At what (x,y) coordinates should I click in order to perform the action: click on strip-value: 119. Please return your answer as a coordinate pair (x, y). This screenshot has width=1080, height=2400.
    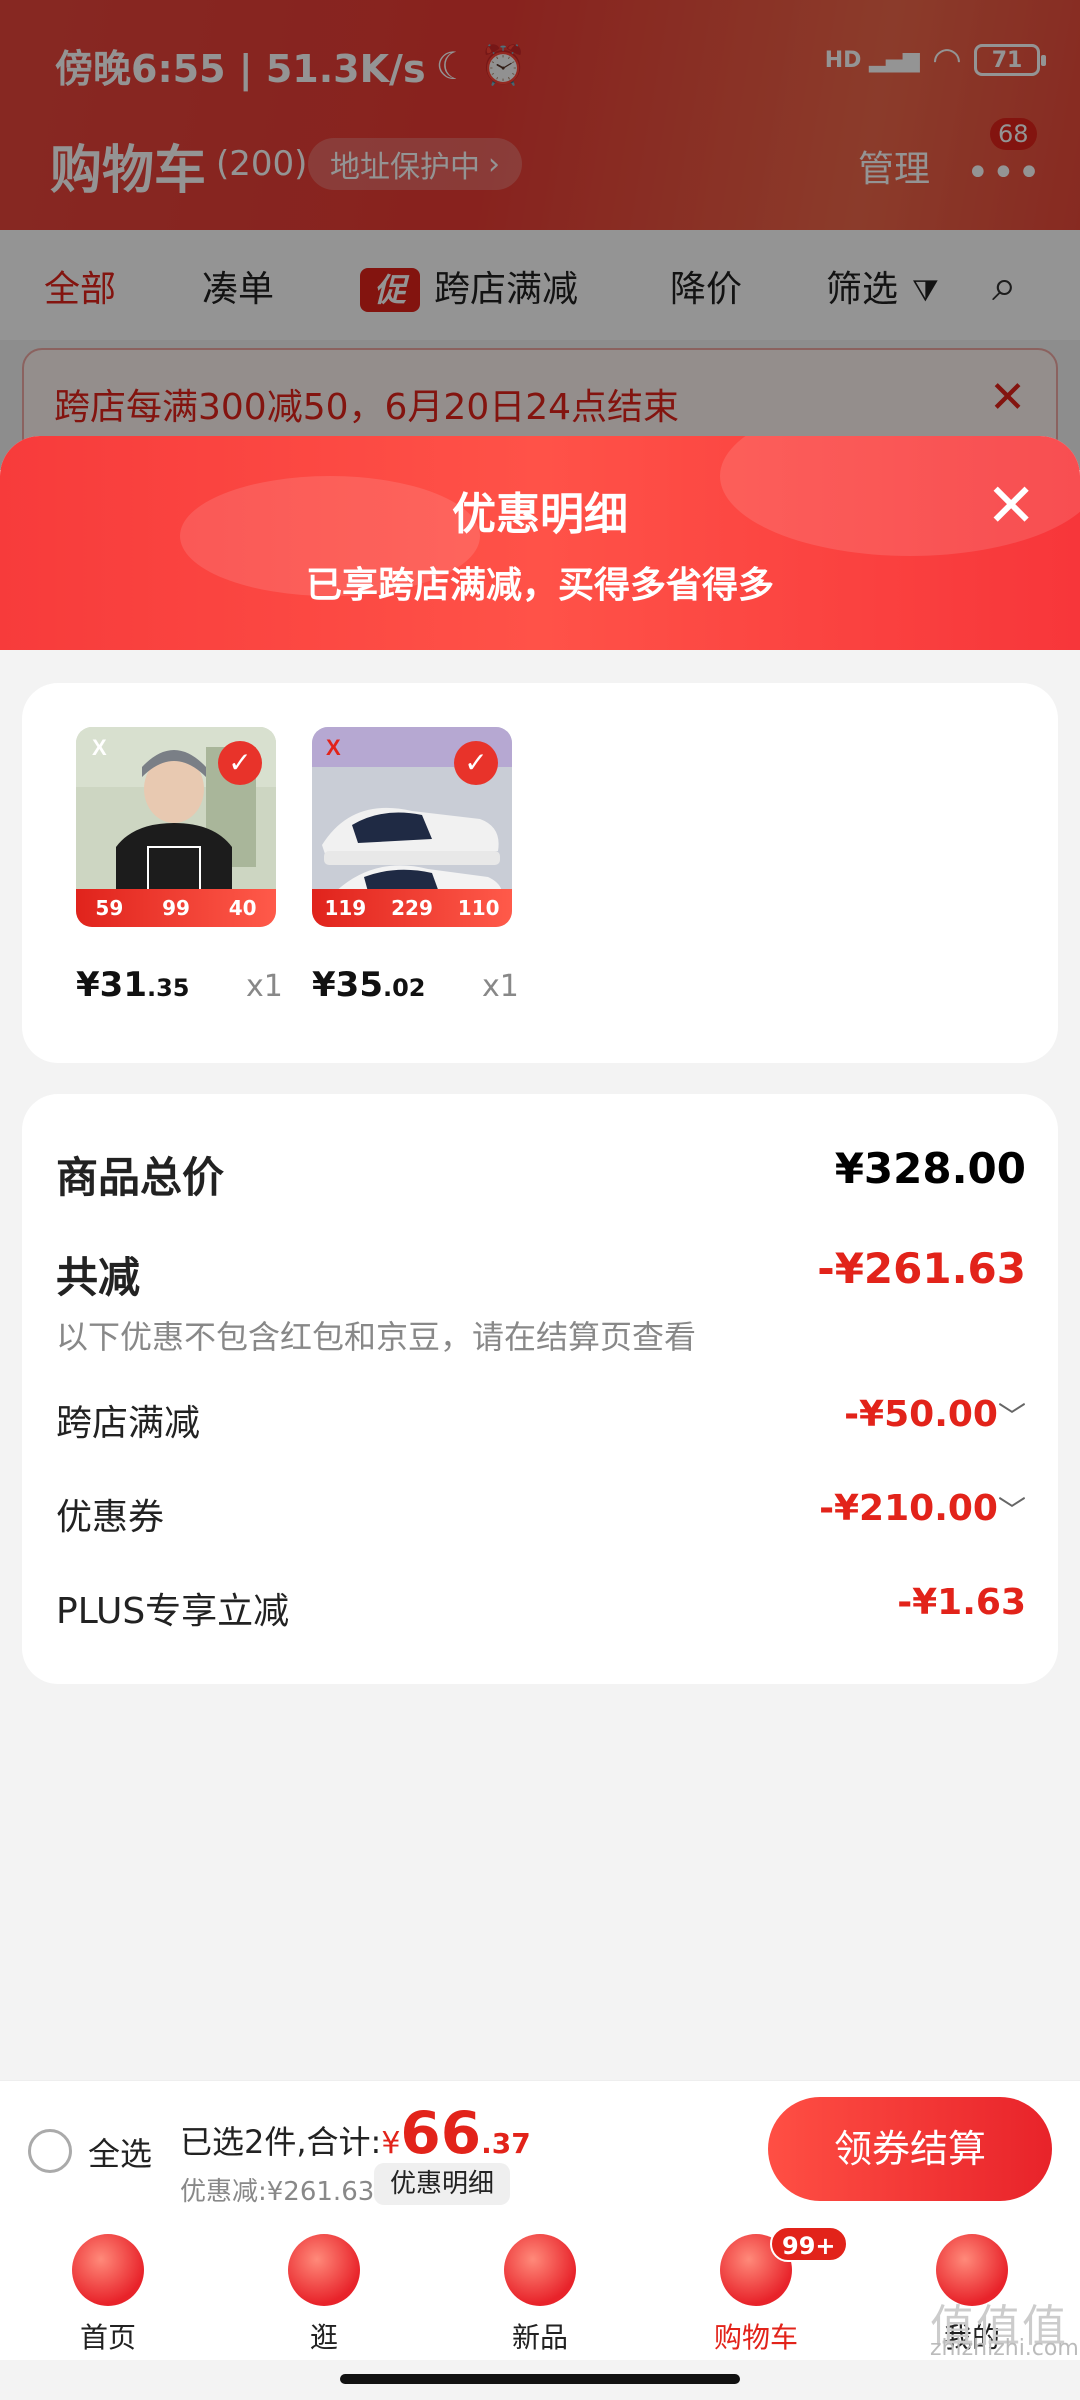
    Looking at the image, I should click on (345, 908).